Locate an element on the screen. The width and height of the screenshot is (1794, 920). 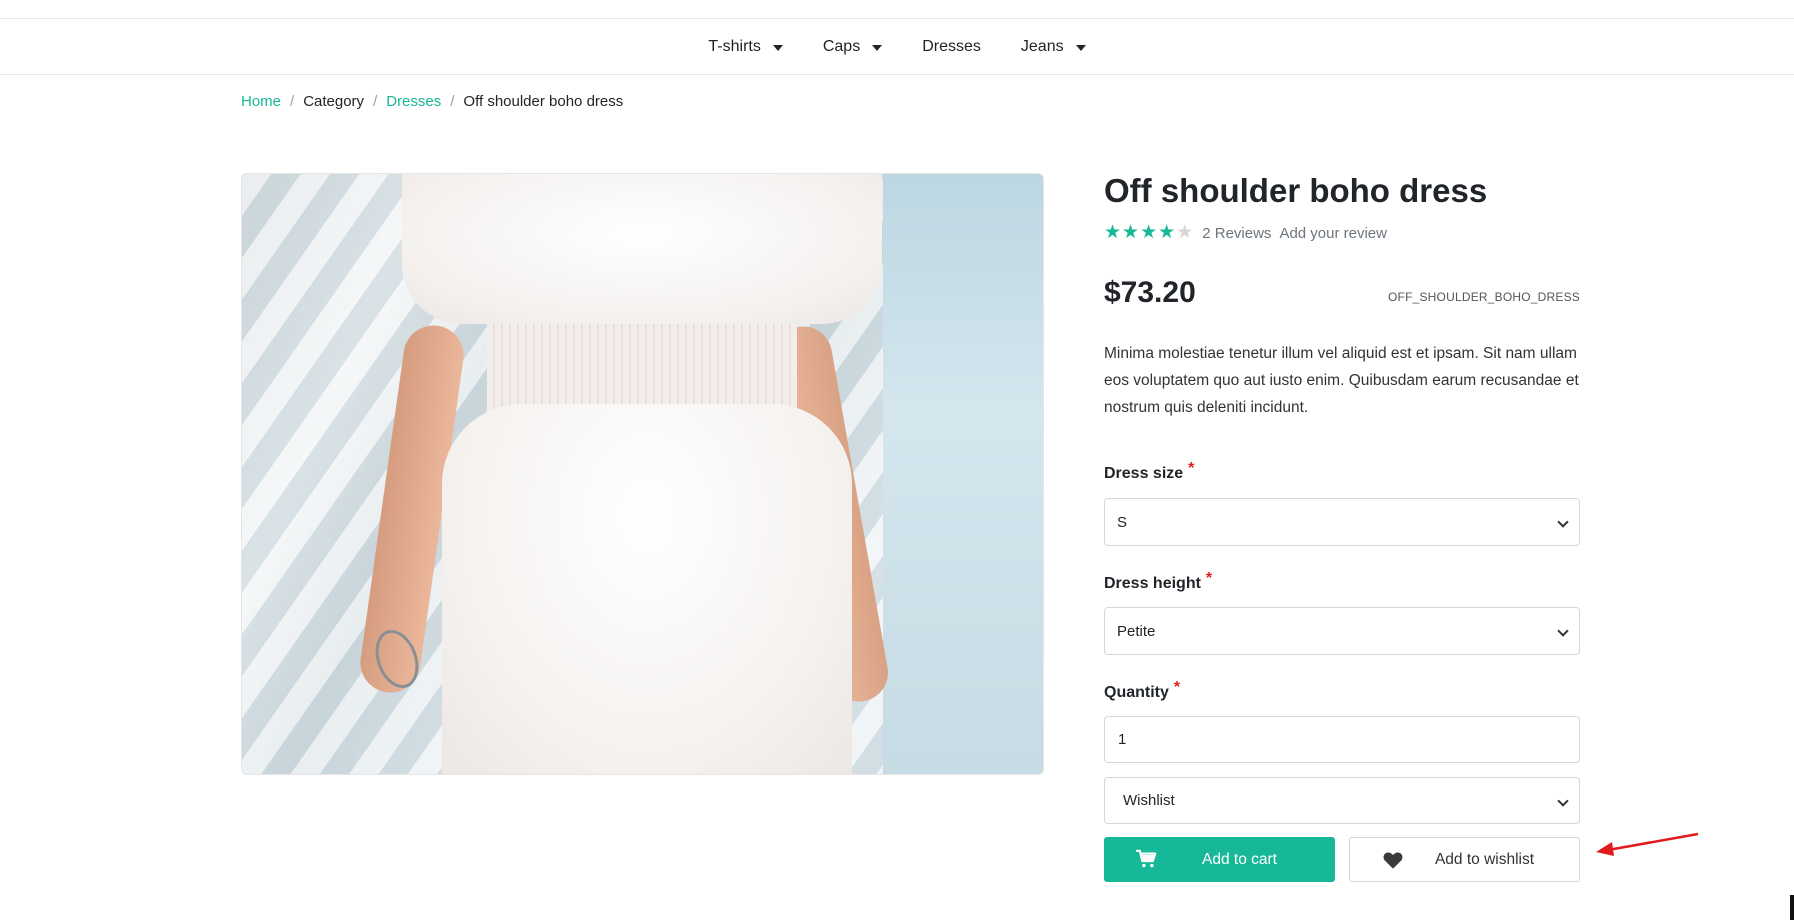
add-to-wishlist-button: Add to wishlist is located at coordinates (1464, 859).